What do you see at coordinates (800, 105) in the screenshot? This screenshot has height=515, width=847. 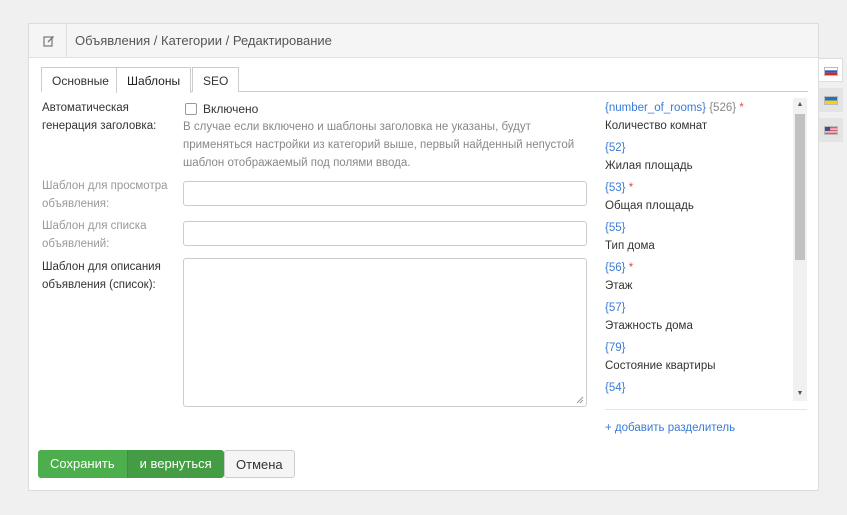 I see `scroll-up-icon: ▲` at bounding box center [800, 105].